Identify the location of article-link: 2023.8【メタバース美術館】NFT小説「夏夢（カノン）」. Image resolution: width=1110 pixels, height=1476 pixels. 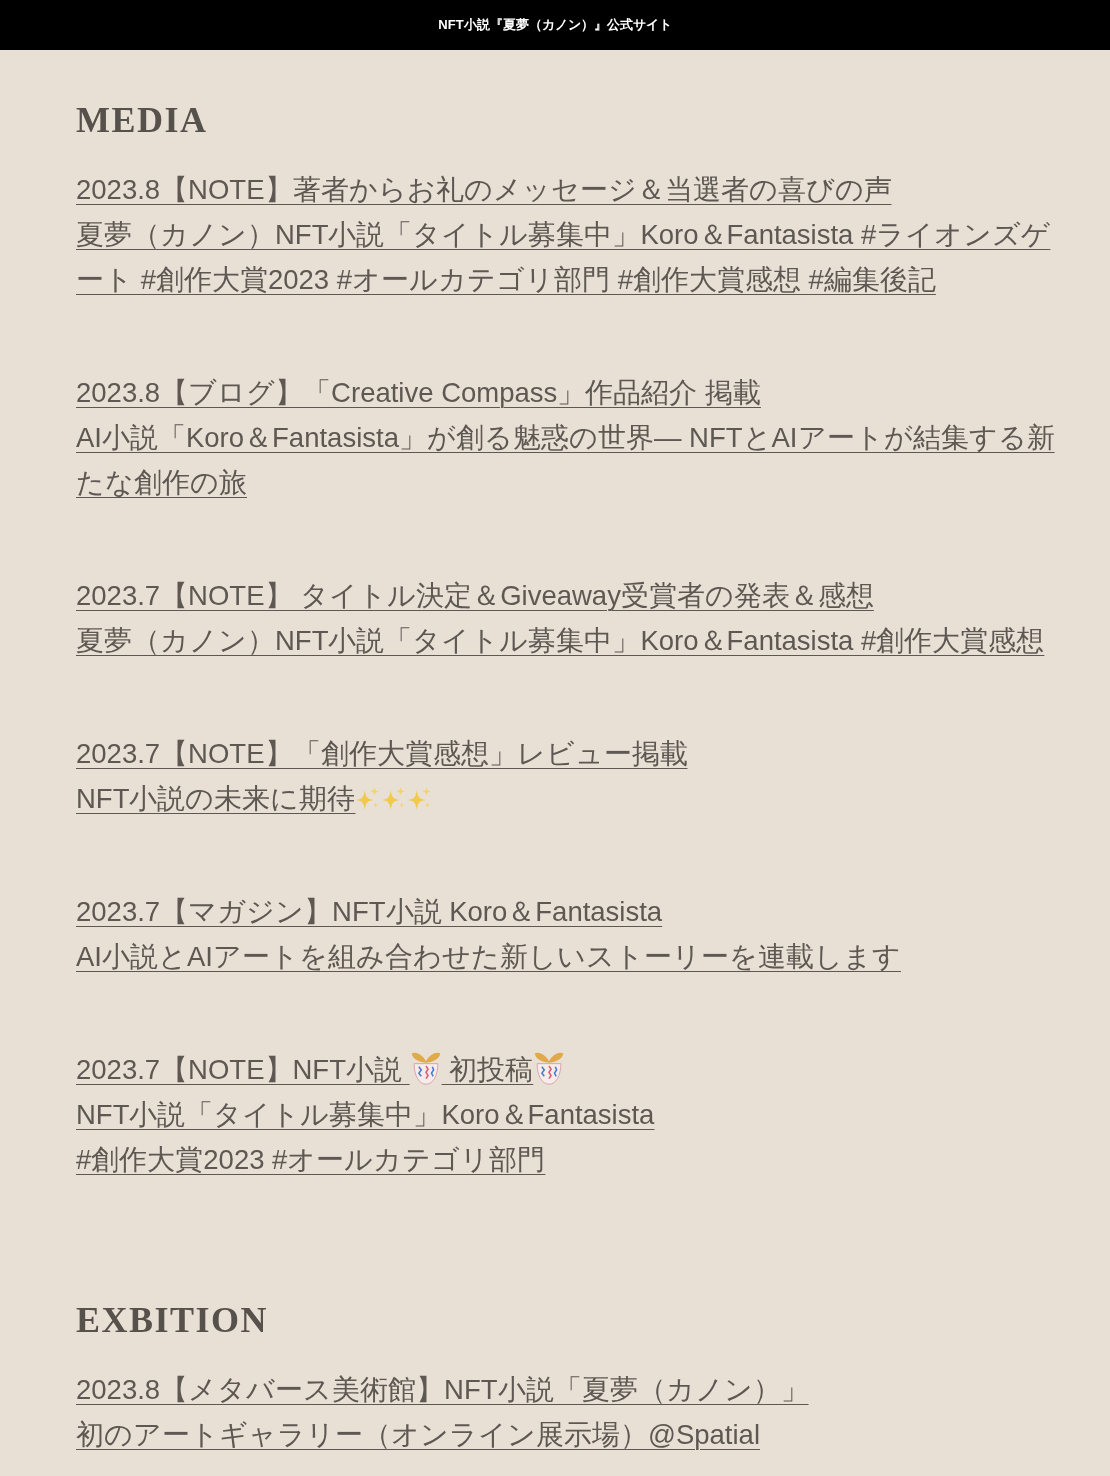
(442, 1389).